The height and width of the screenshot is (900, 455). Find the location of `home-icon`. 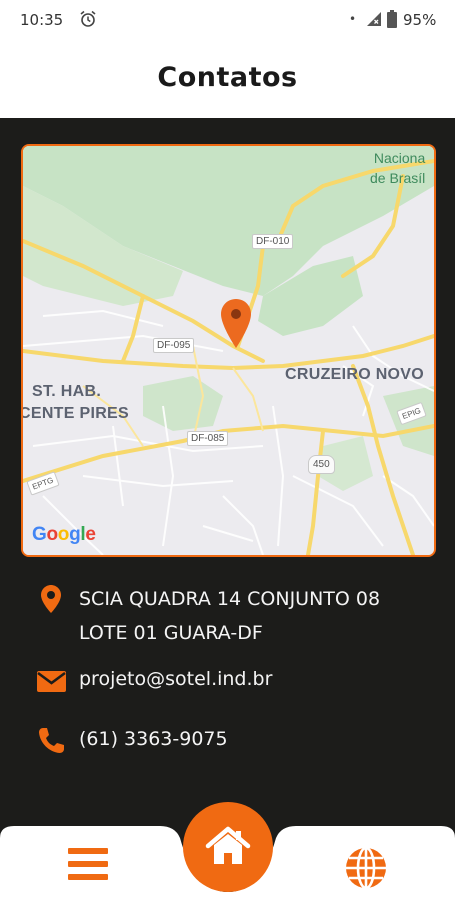

home-icon is located at coordinates (228, 845).